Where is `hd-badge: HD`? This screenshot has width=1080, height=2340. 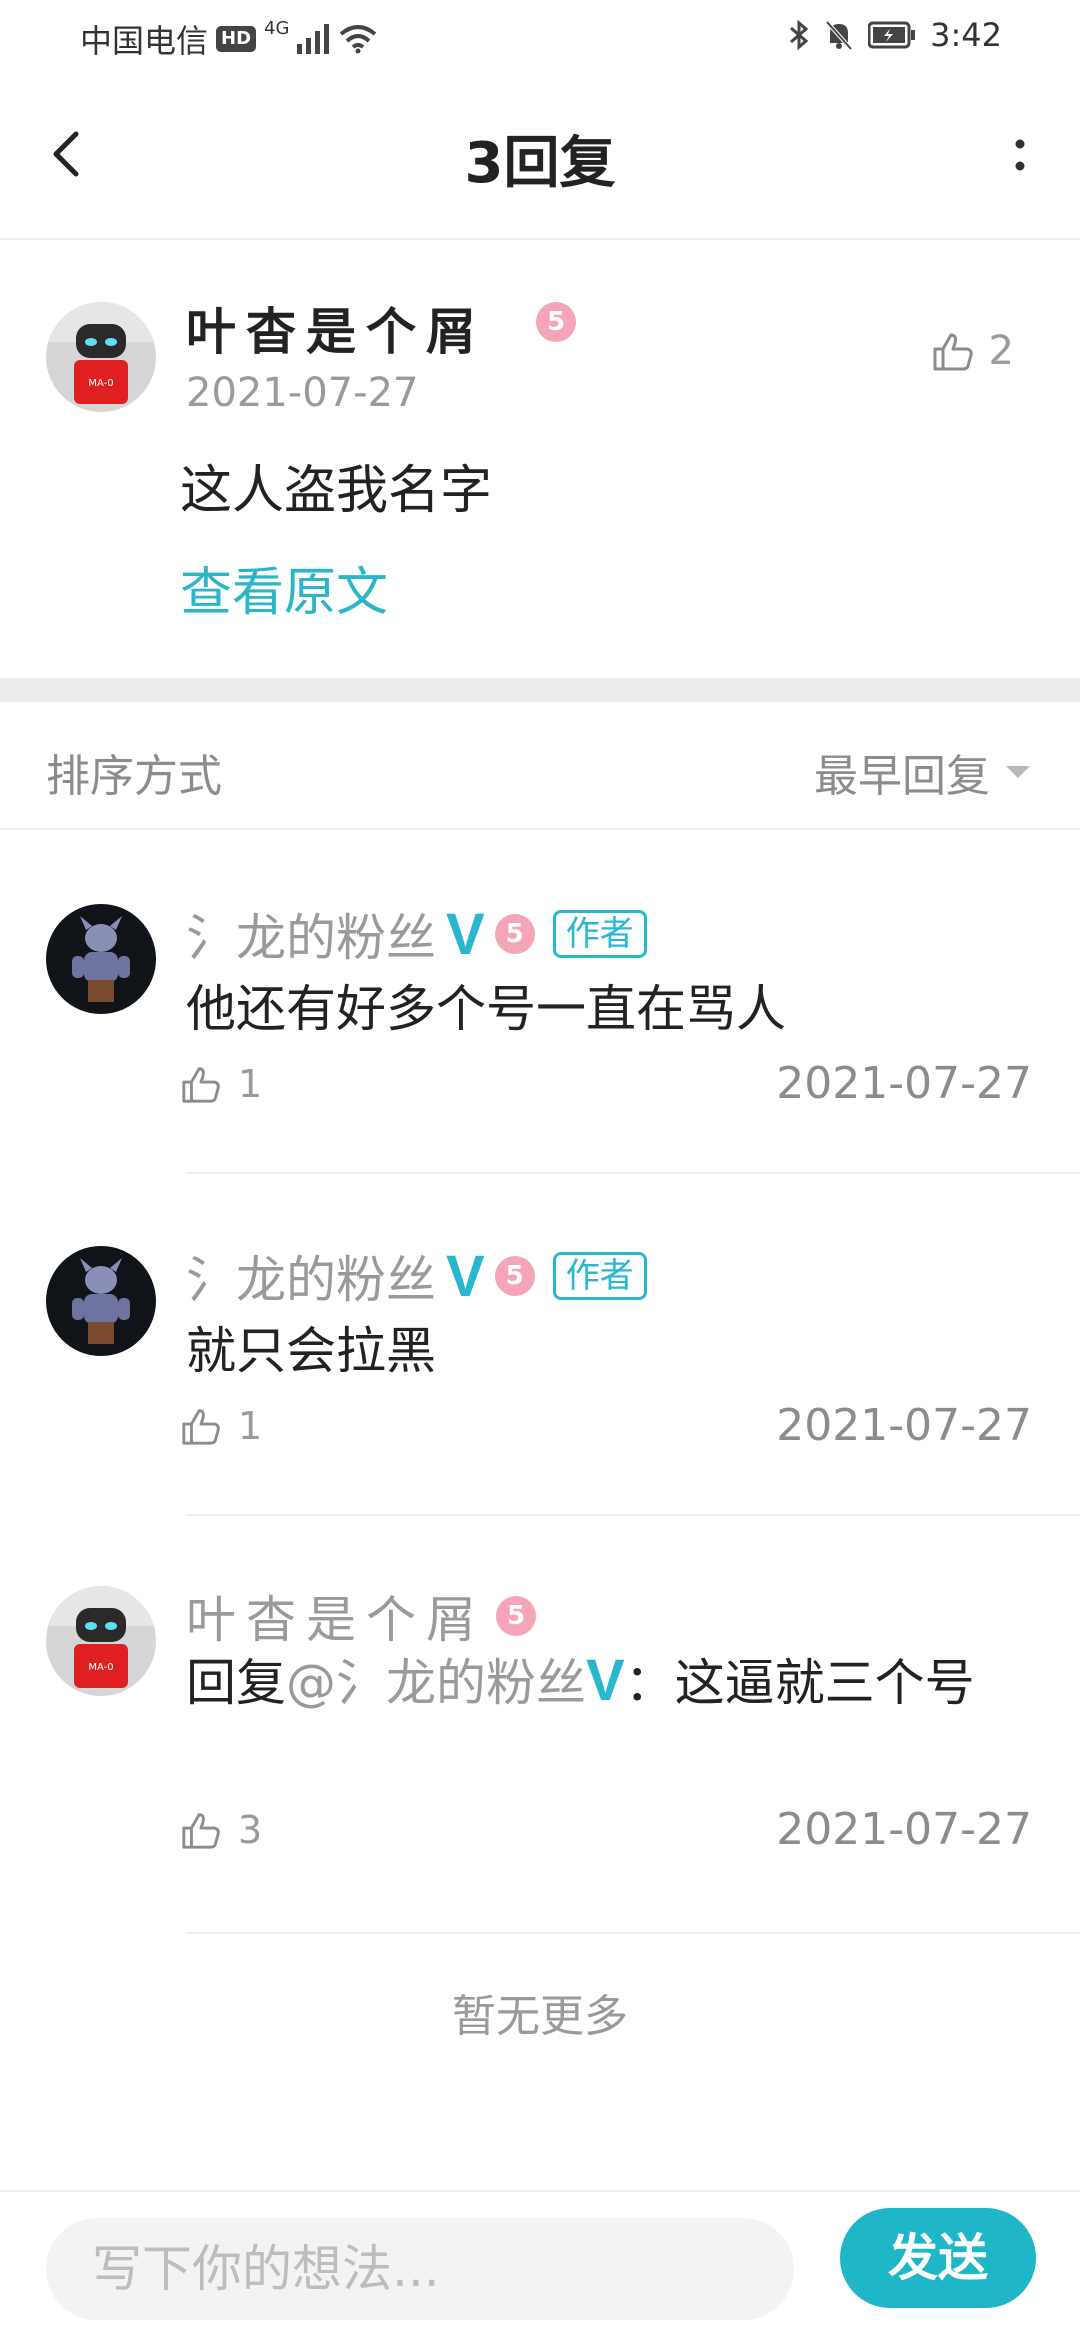 hd-badge: HD is located at coordinates (236, 39).